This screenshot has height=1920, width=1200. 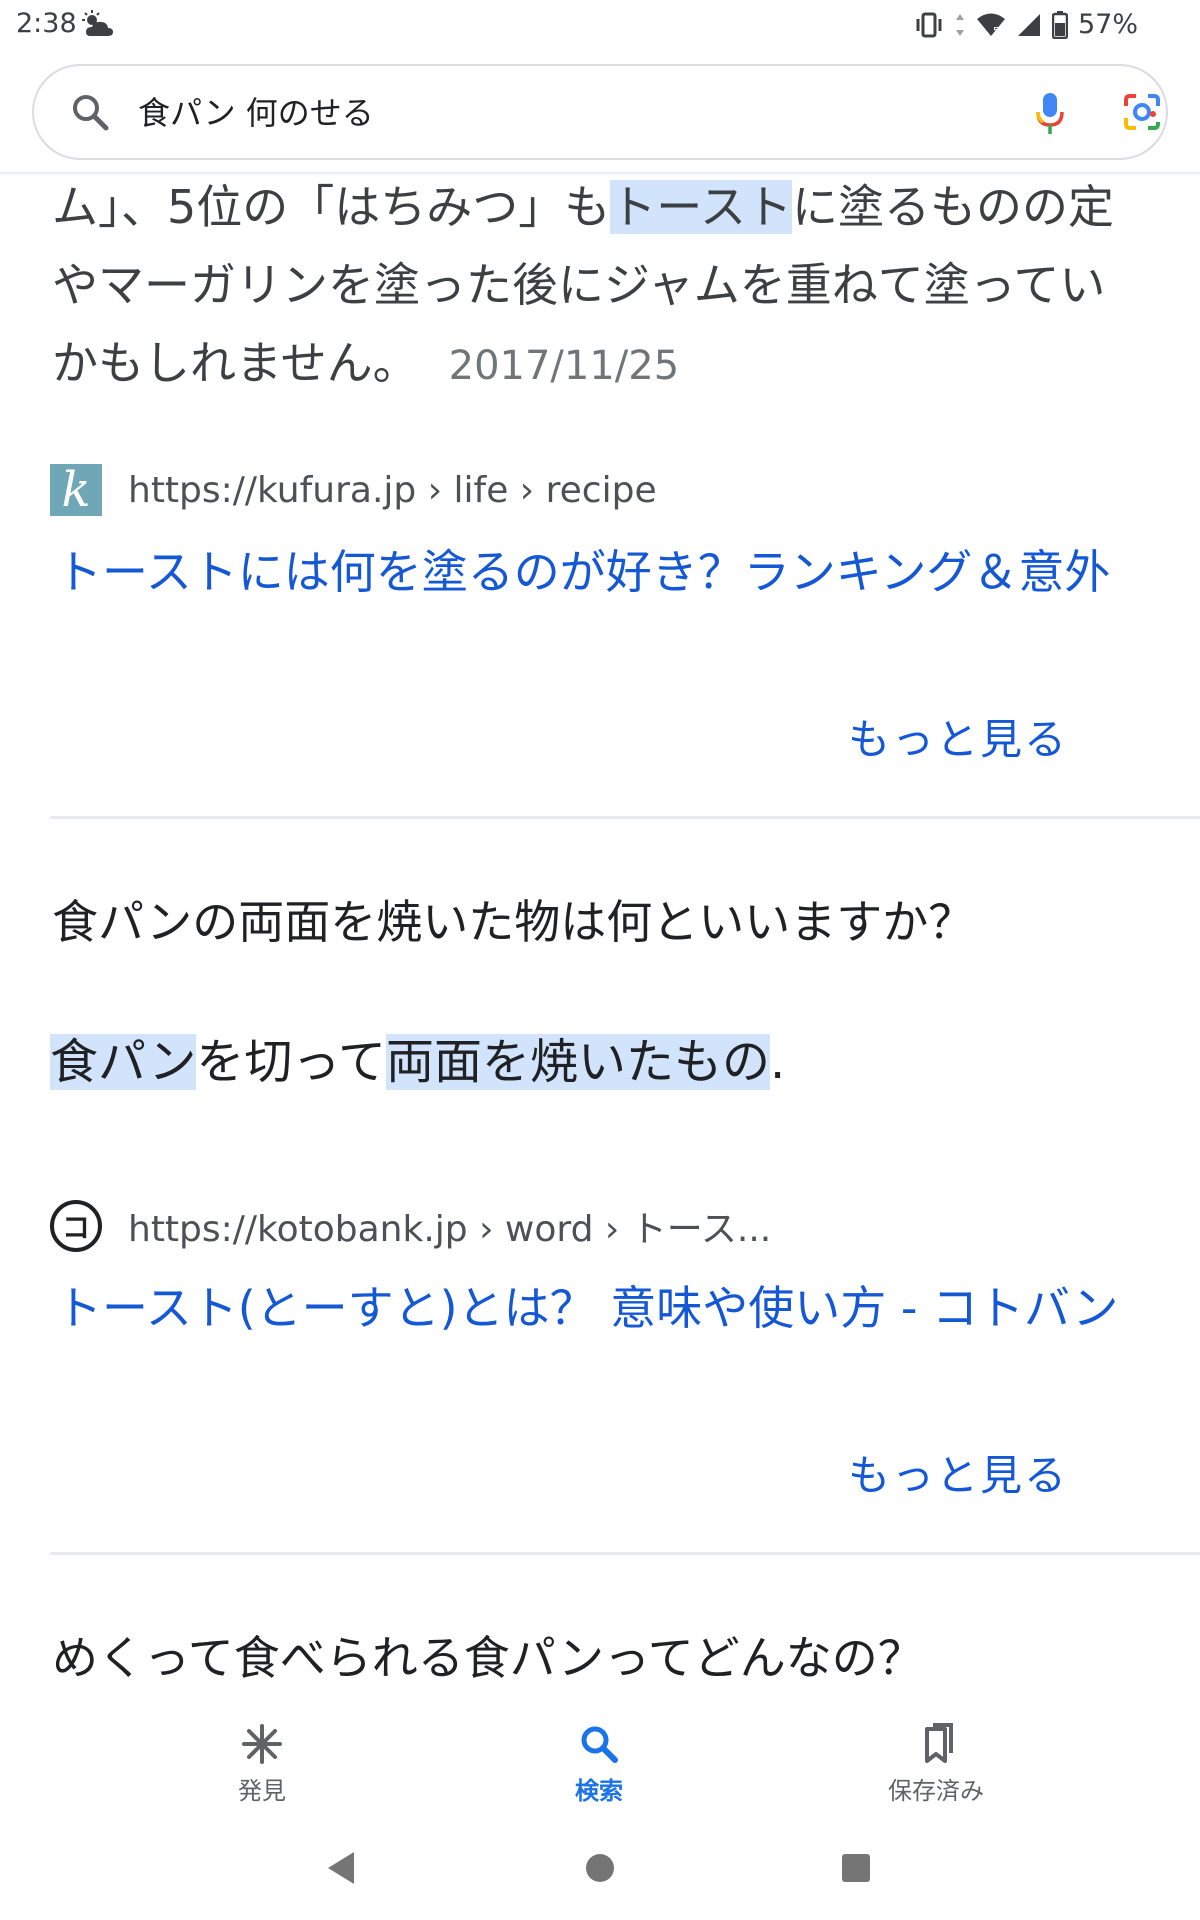 What do you see at coordinates (235, 363) in the screenshot?
I see `snippet-line3: かもしれません。` at bounding box center [235, 363].